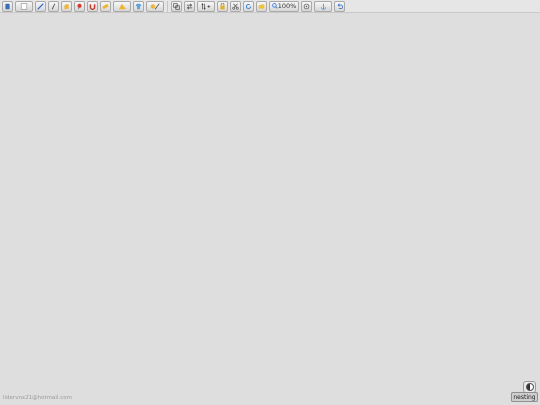 Image resolution: width=540 pixels, height=405 pixels. I want to click on copy-icon, so click(176, 6).